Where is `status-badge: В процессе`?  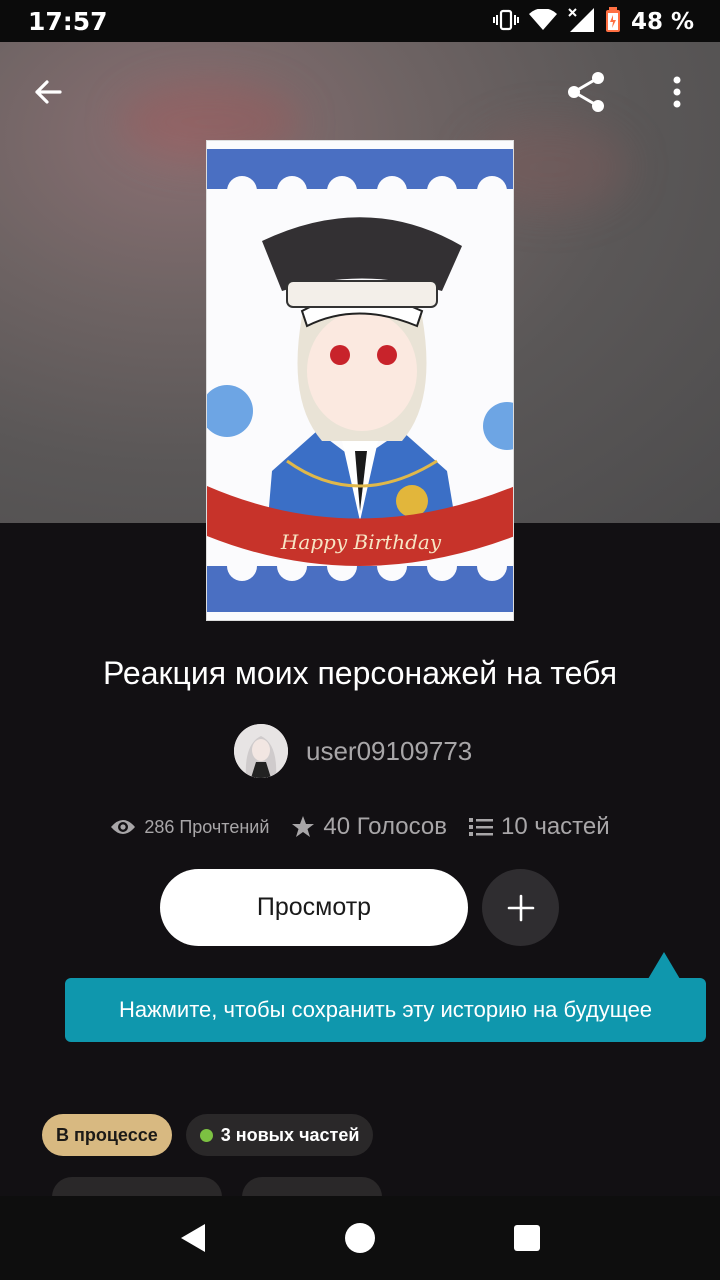 status-badge: В процессе is located at coordinates (107, 1135).